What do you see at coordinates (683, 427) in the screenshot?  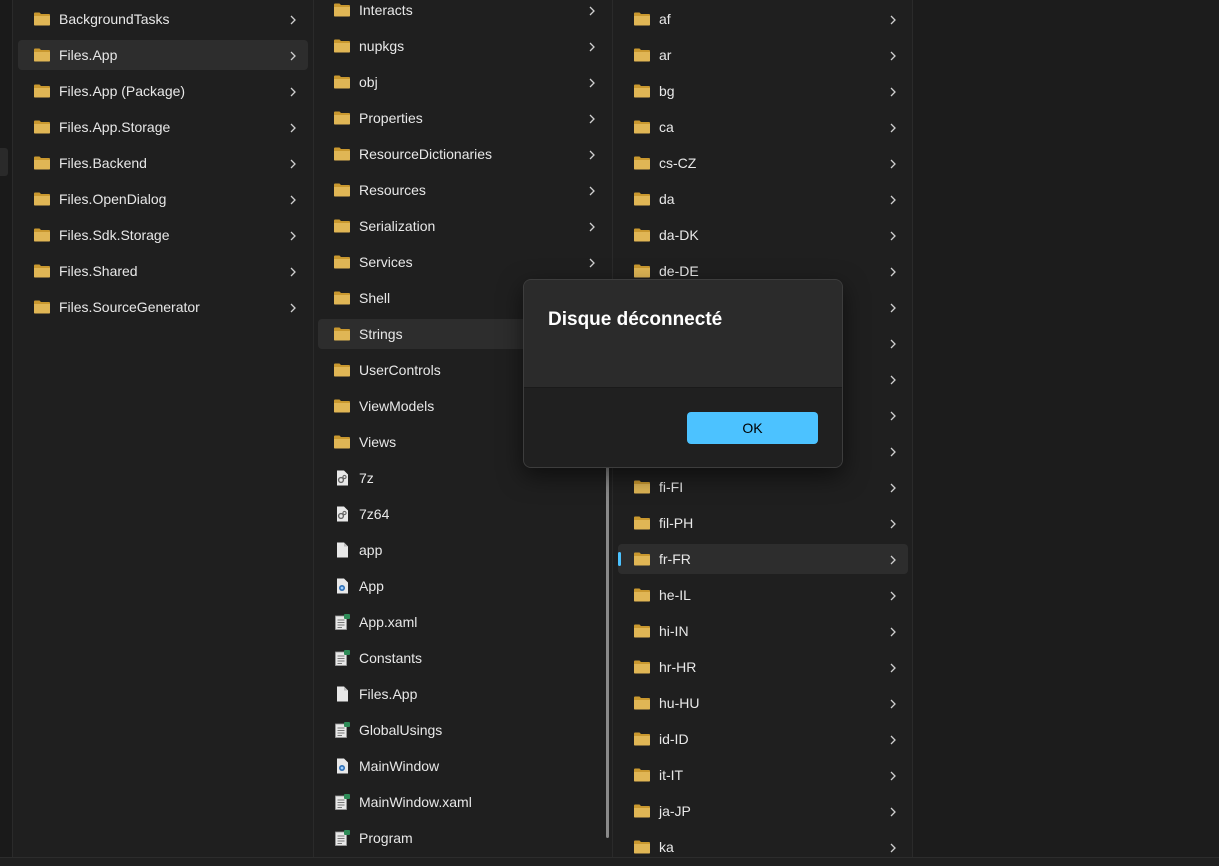 I see `dialog-footer: OK` at bounding box center [683, 427].